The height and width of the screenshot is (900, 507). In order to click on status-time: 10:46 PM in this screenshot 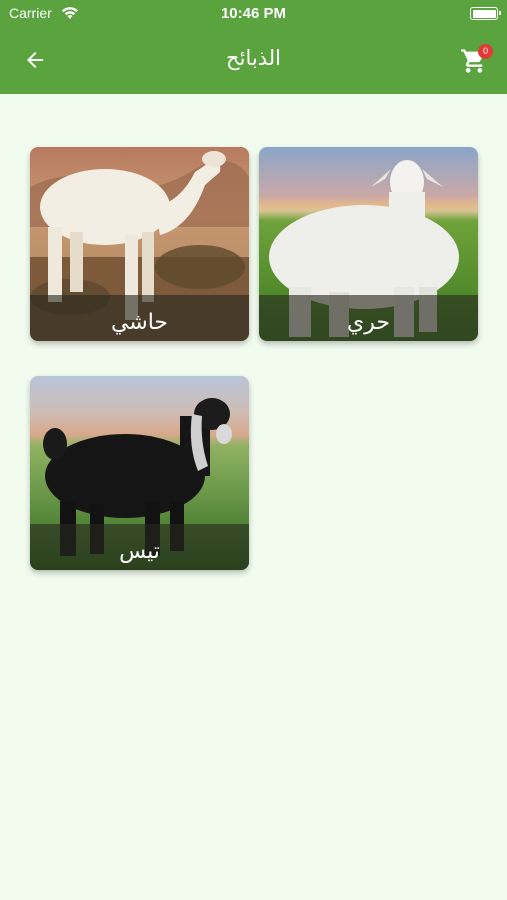, I will do `click(253, 13)`.